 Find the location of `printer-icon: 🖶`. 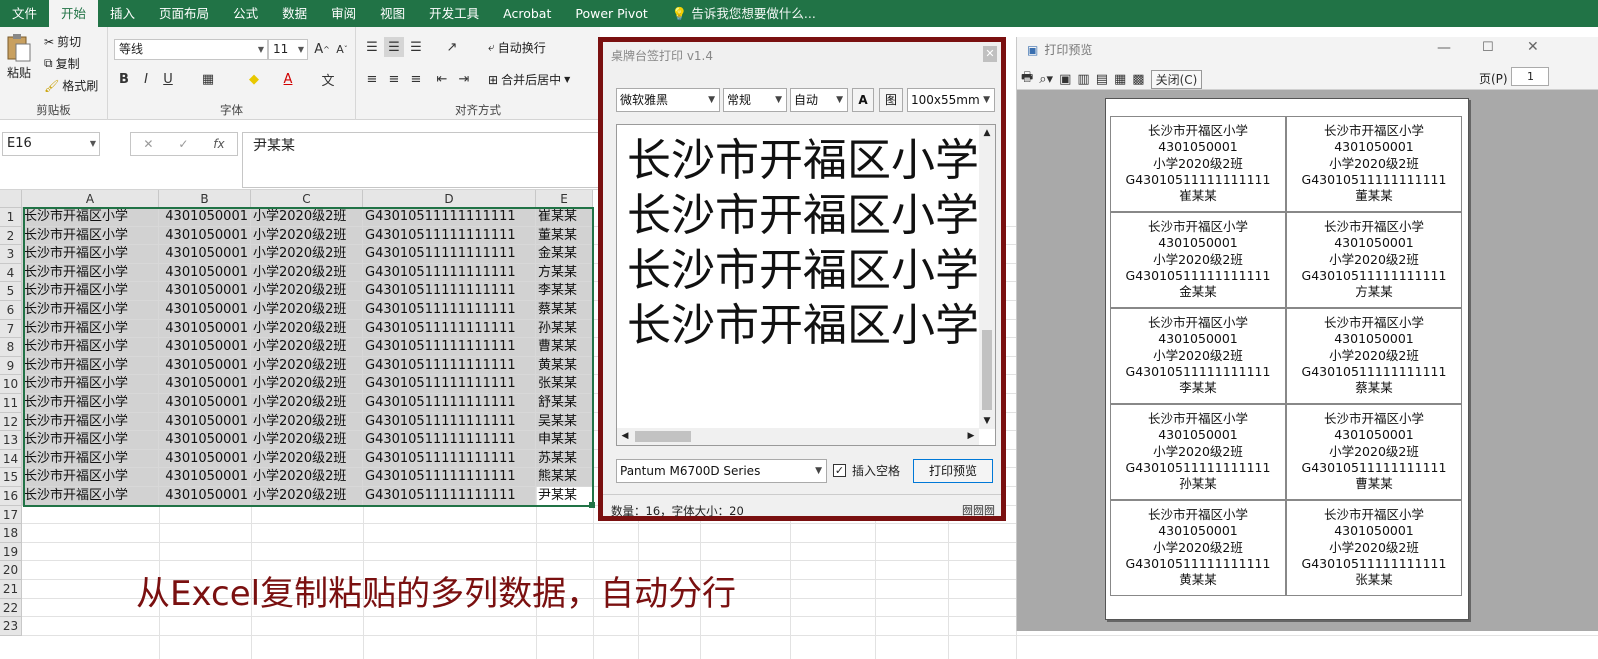

printer-icon: 🖶 is located at coordinates (1027, 79).